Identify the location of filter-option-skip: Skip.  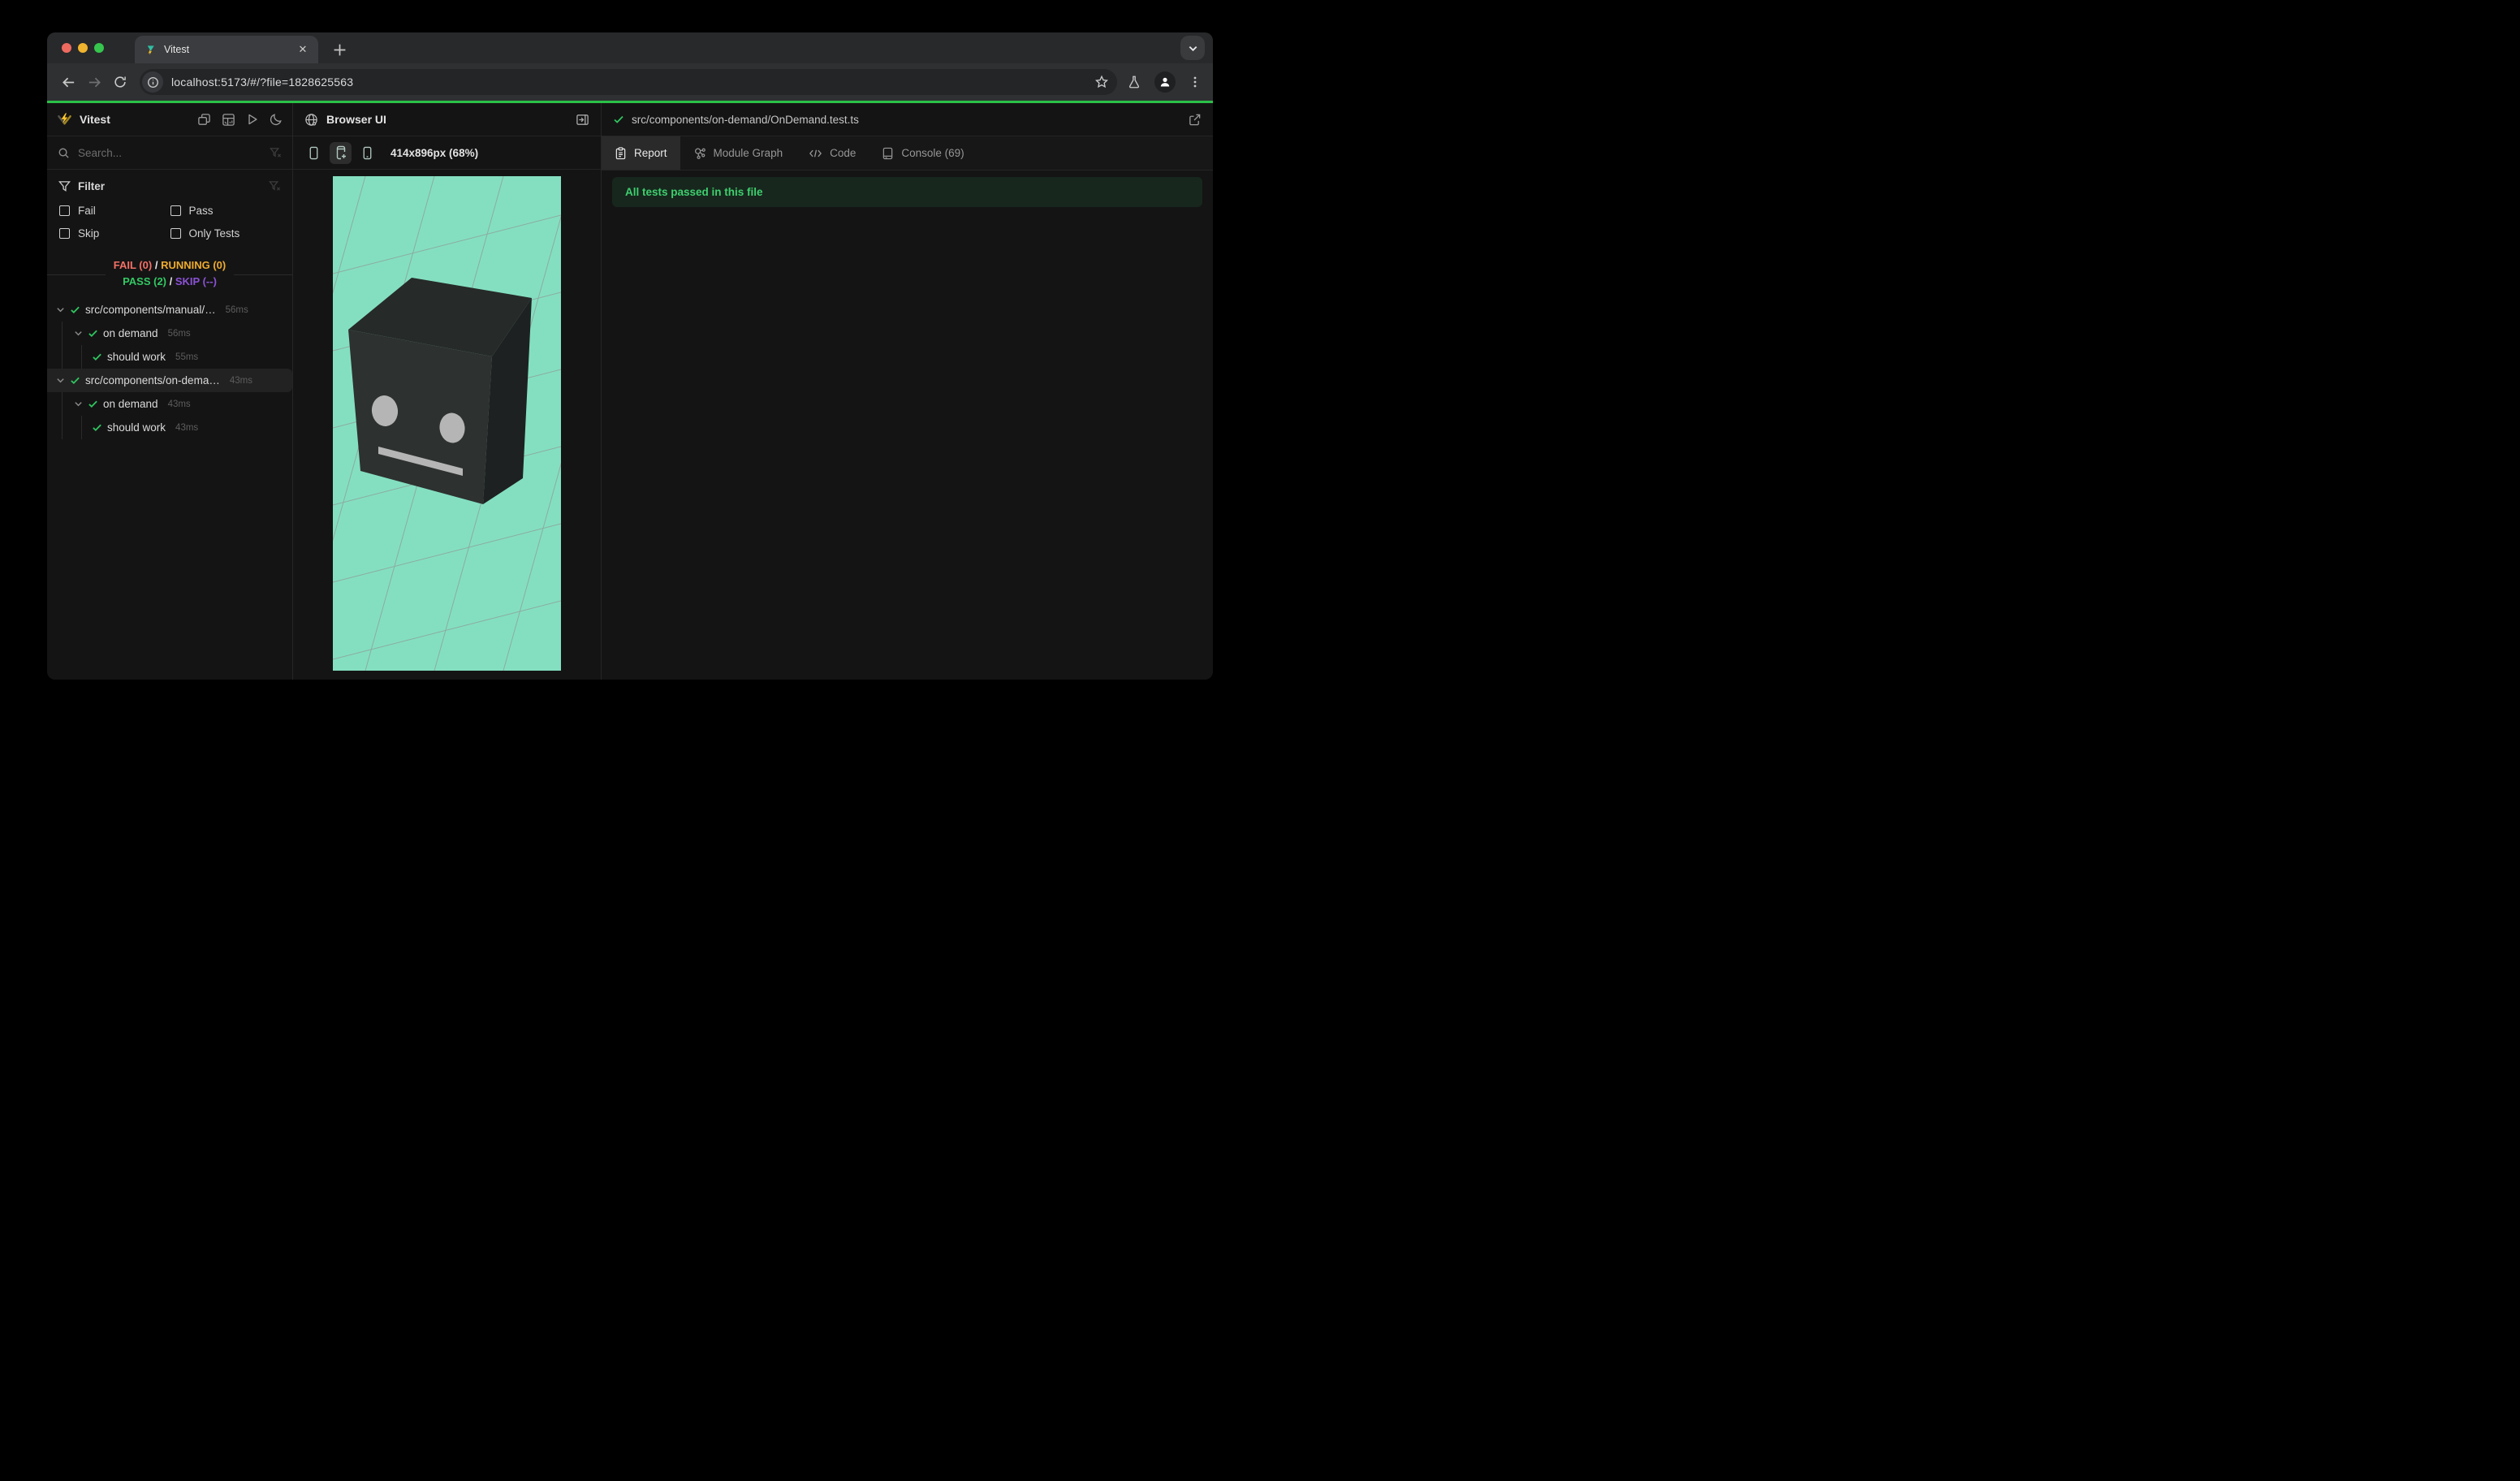
(114, 233).